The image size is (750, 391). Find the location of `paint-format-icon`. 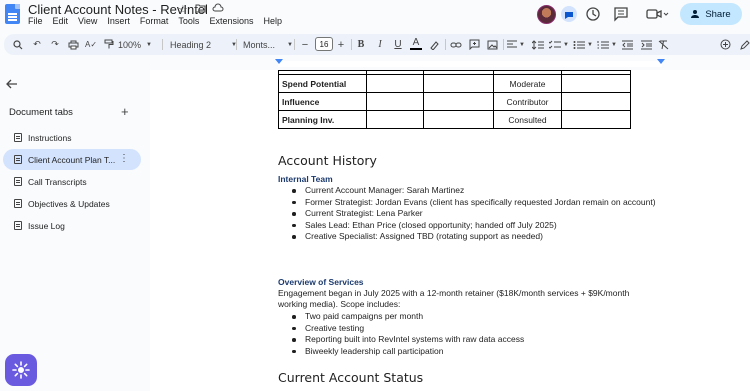

paint-format-icon is located at coordinates (109, 44).